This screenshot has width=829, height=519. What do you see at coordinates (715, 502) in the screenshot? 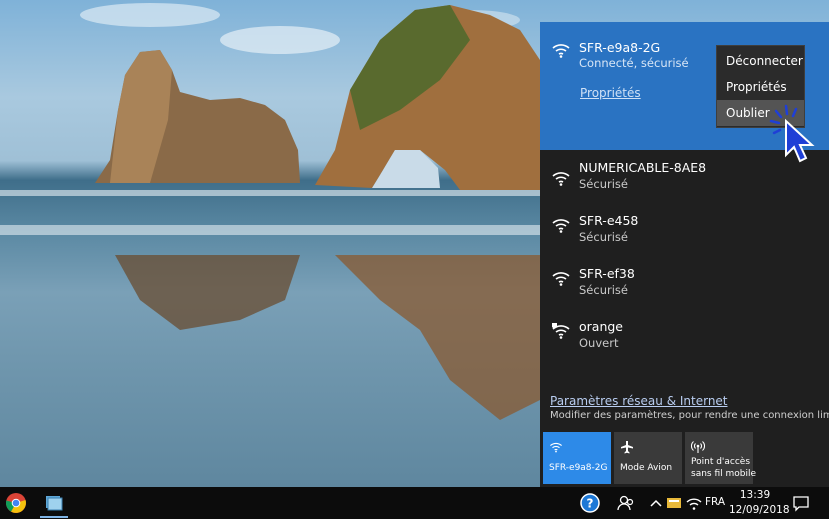
I see `input-language: FRA` at bounding box center [715, 502].